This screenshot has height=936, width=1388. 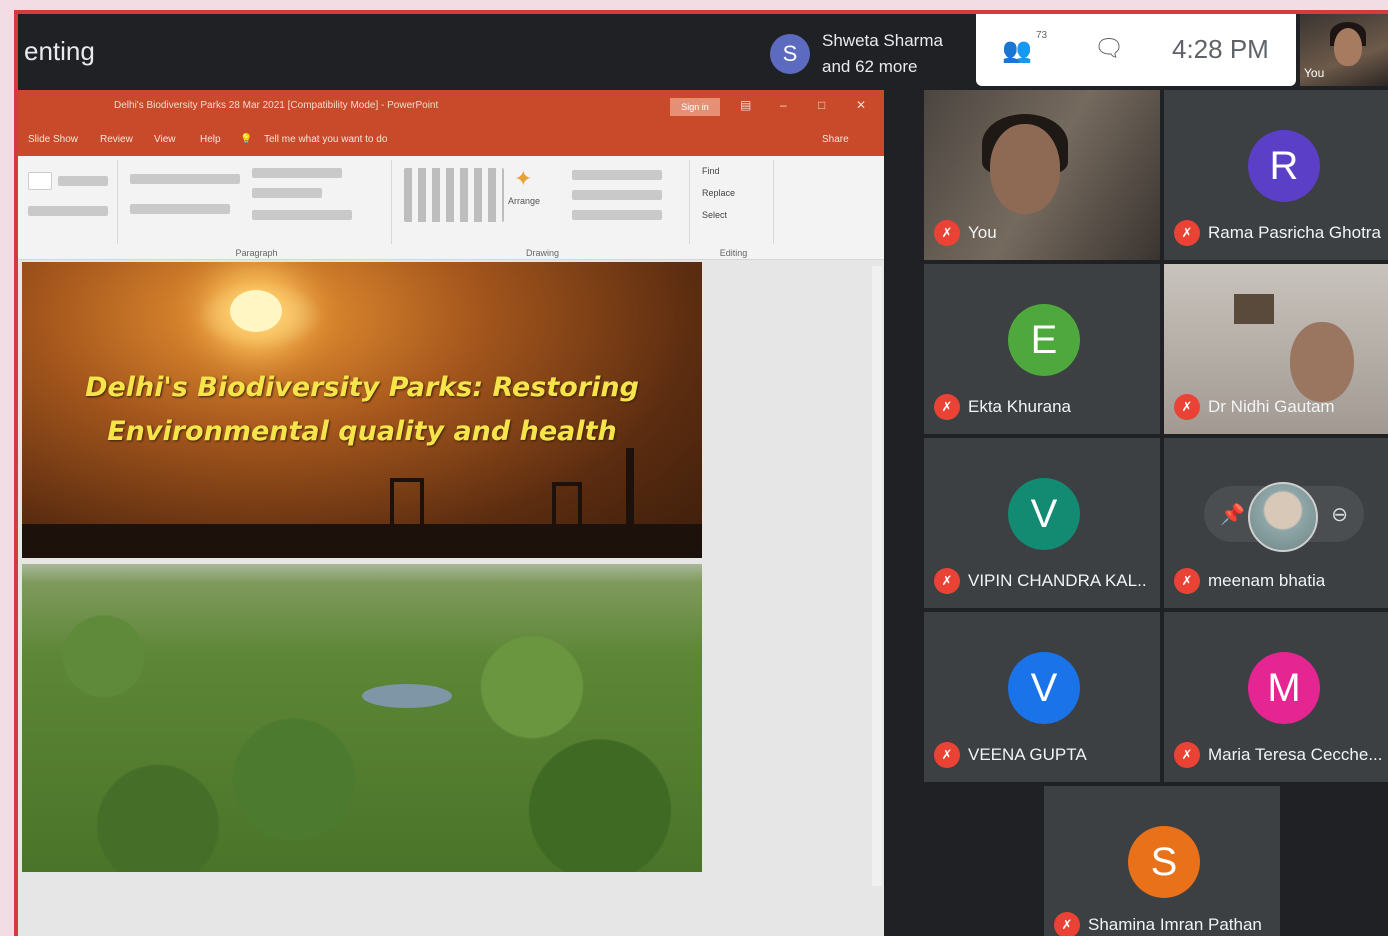 I want to click on participant-name: Shamina Imran Pathan, so click(x=1175, y=924).